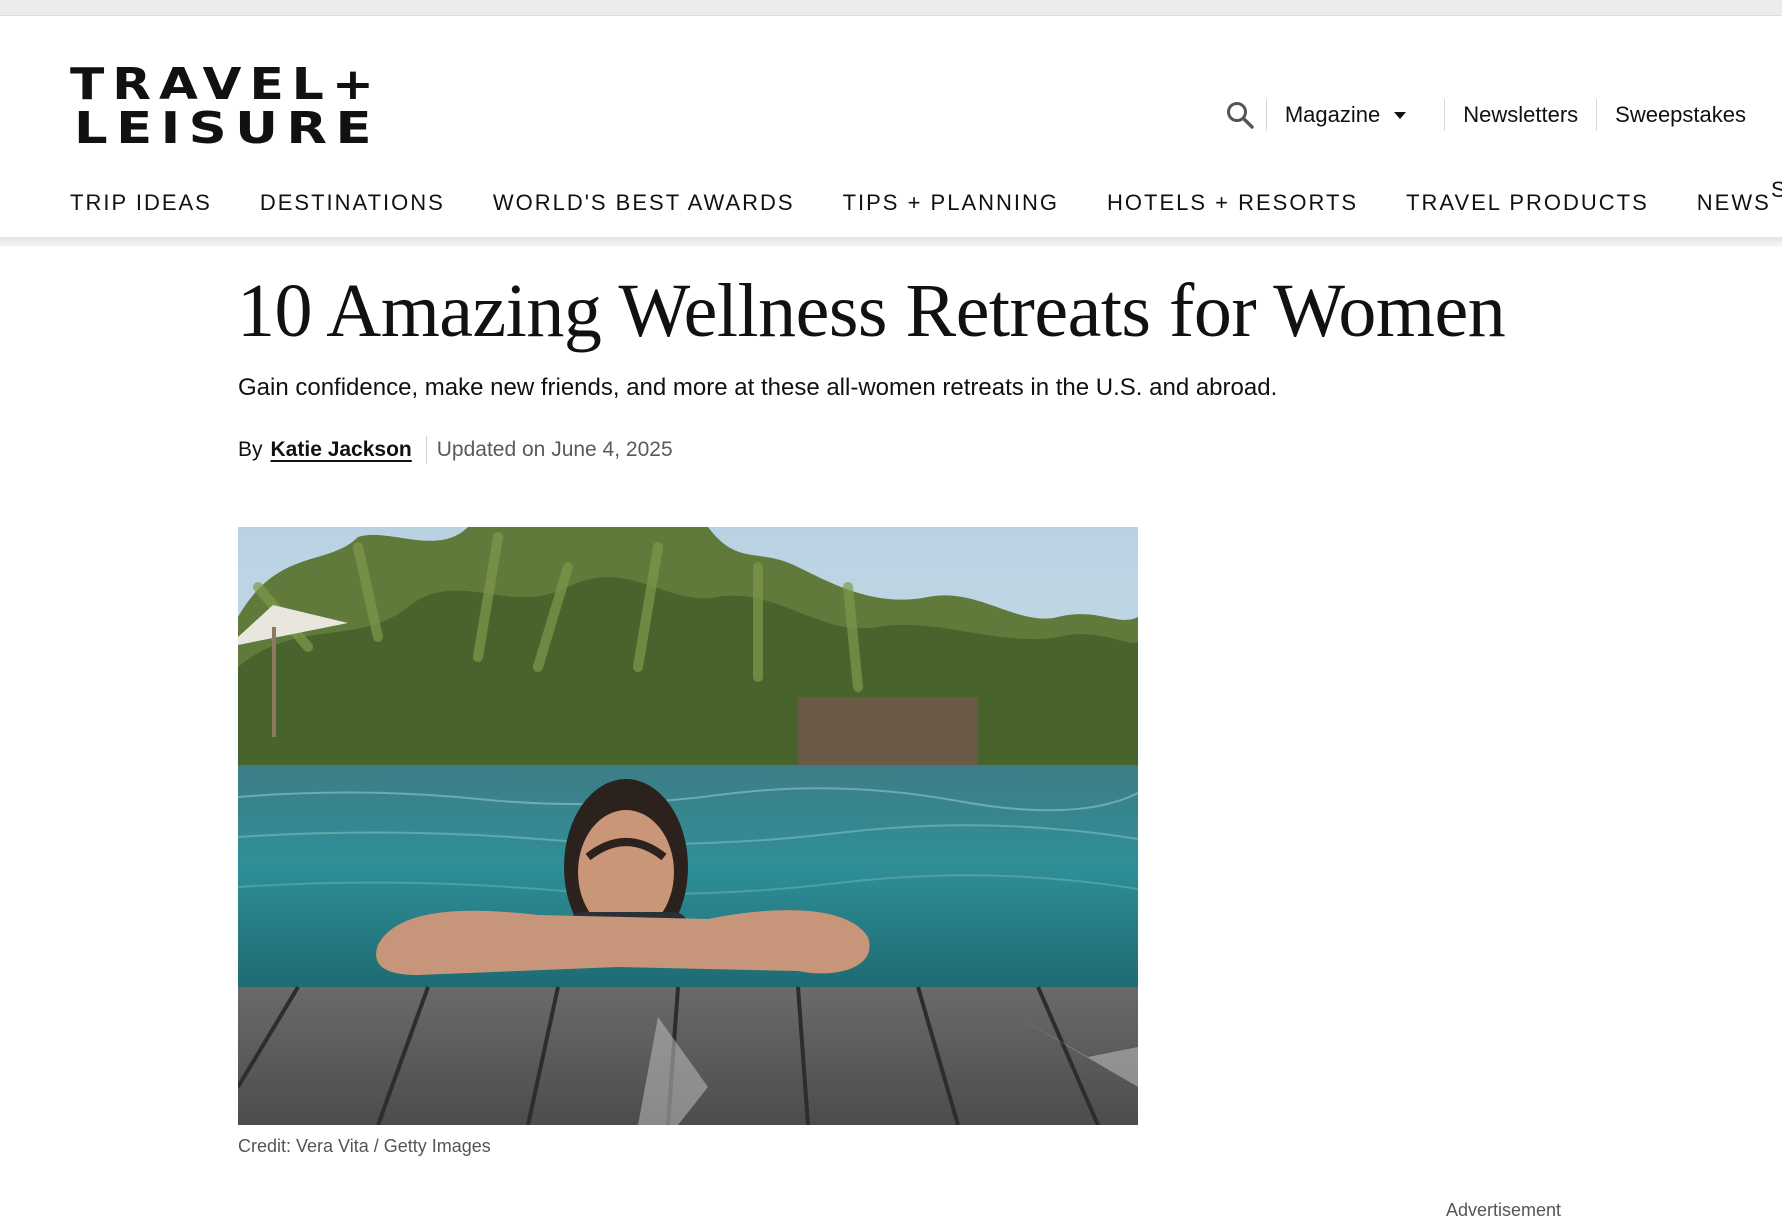  What do you see at coordinates (352, 203) in the screenshot?
I see `nav-item-destinations: DESTINATIONS` at bounding box center [352, 203].